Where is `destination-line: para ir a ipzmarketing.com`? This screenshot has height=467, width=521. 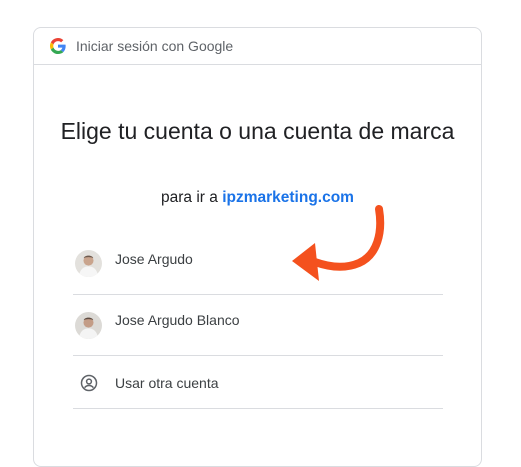
destination-line: para ir a ipzmarketing.com is located at coordinates (257, 198).